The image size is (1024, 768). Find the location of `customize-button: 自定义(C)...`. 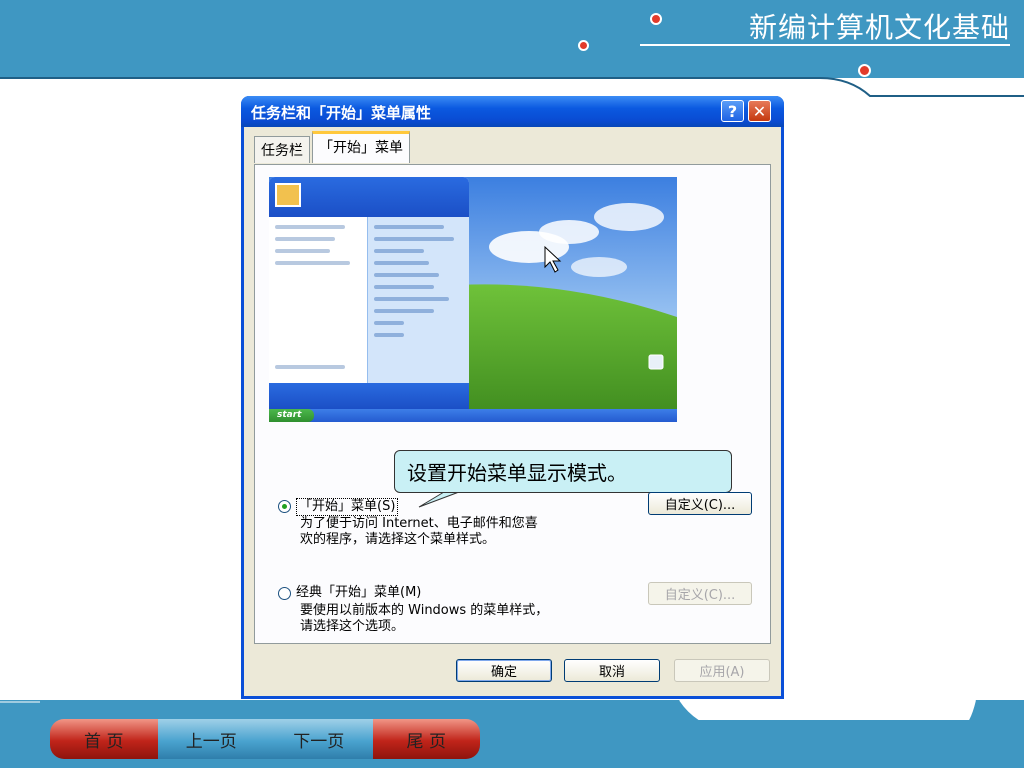

customize-button: 自定义(C)... is located at coordinates (700, 503).